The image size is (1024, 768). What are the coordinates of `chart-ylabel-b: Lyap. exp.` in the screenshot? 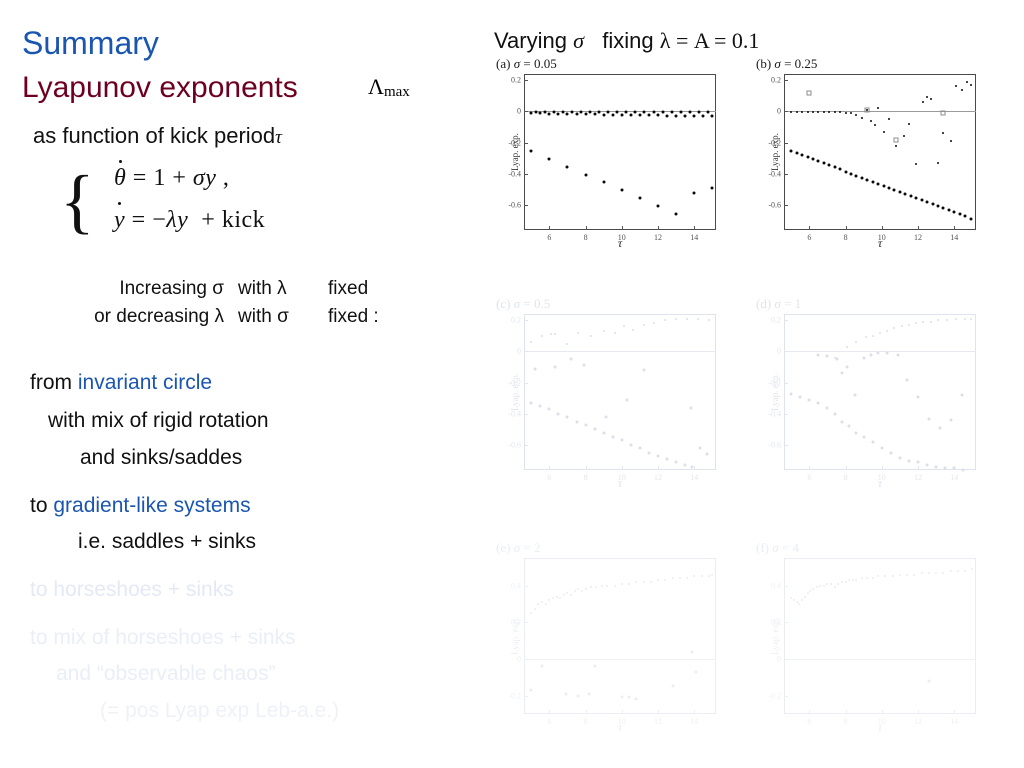 It's located at (774, 152).